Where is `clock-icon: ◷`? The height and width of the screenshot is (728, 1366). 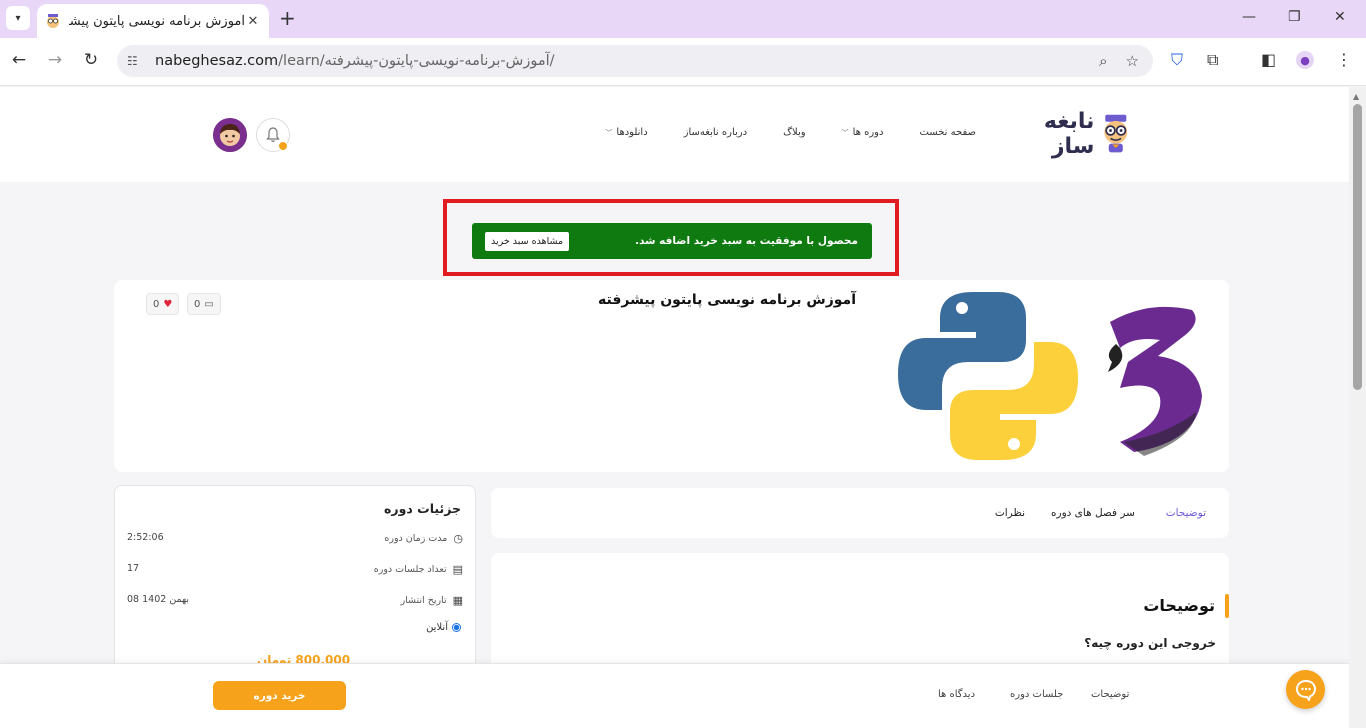 clock-icon: ◷ is located at coordinates (458, 538).